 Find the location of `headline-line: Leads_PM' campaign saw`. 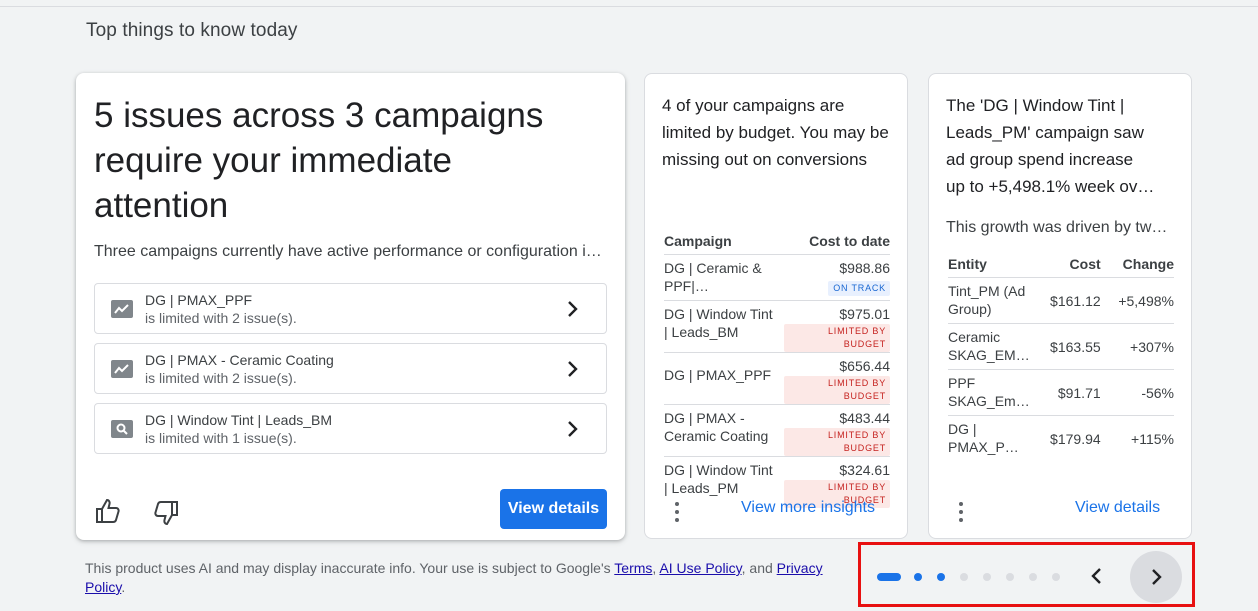

headline-line: Leads_PM' campaign saw is located at coordinates (1045, 132).